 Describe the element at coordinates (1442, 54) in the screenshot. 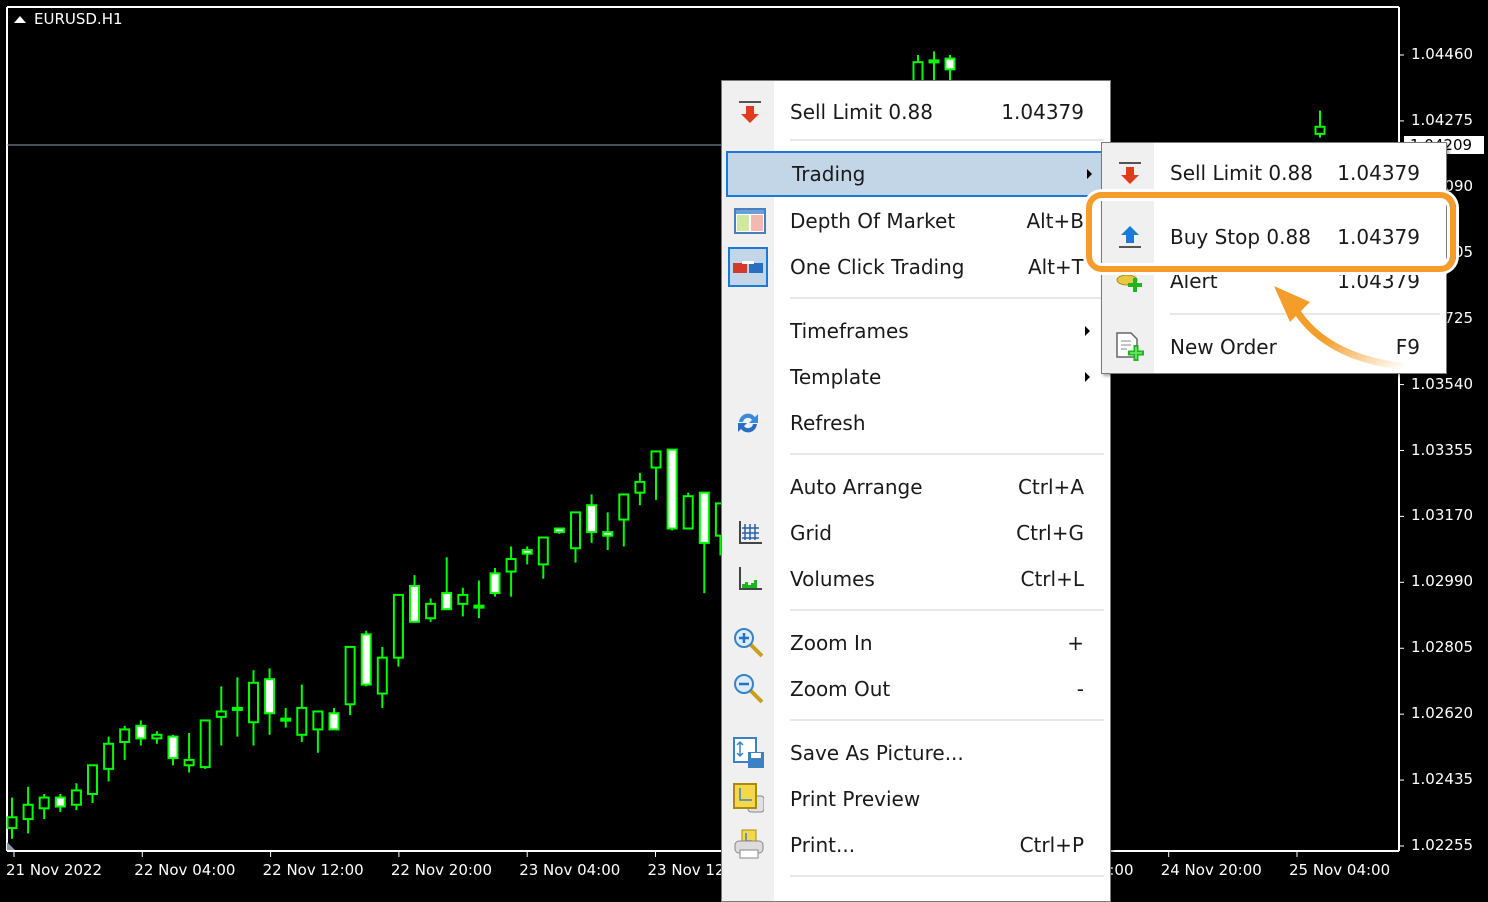

I see `price-tick-label: 1.04460` at that location.